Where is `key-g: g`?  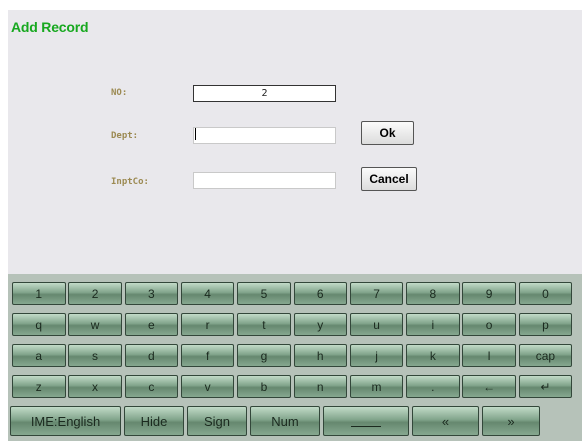 key-g: g is located at coordinates (264, 355).